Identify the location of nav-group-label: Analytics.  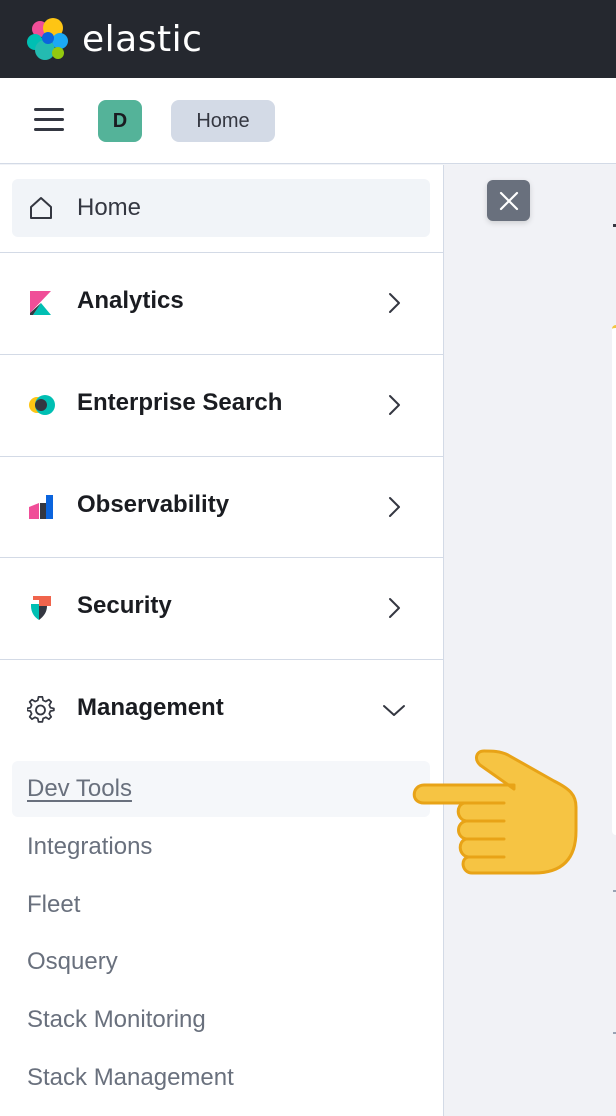
(130, 300).